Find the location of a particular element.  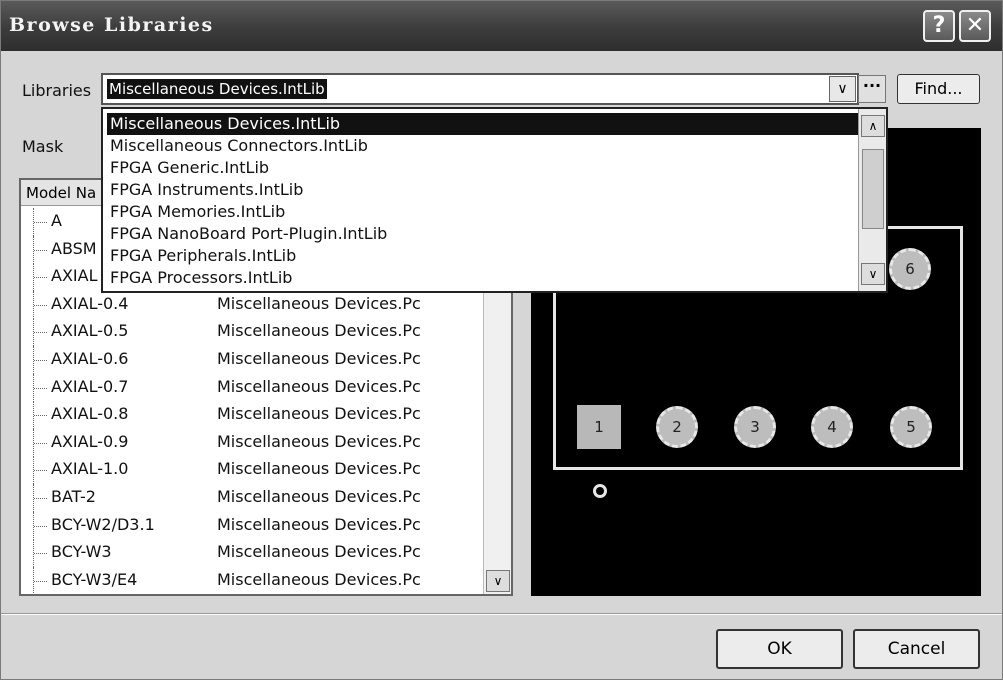

table-row: BAT-2 Miscellaneous Devices.Pc is located at coordinates (252, 498).